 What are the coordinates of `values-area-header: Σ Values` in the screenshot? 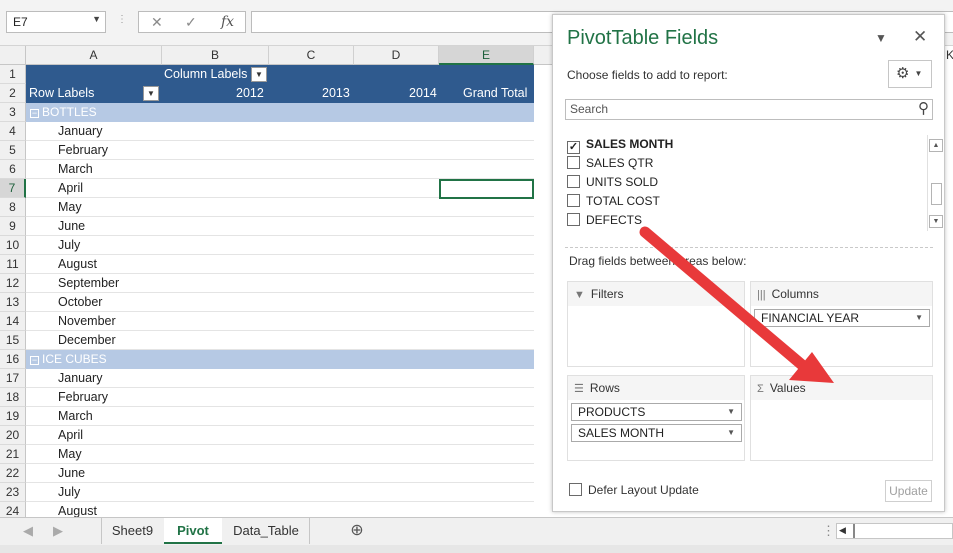 It's located at (841, 388).